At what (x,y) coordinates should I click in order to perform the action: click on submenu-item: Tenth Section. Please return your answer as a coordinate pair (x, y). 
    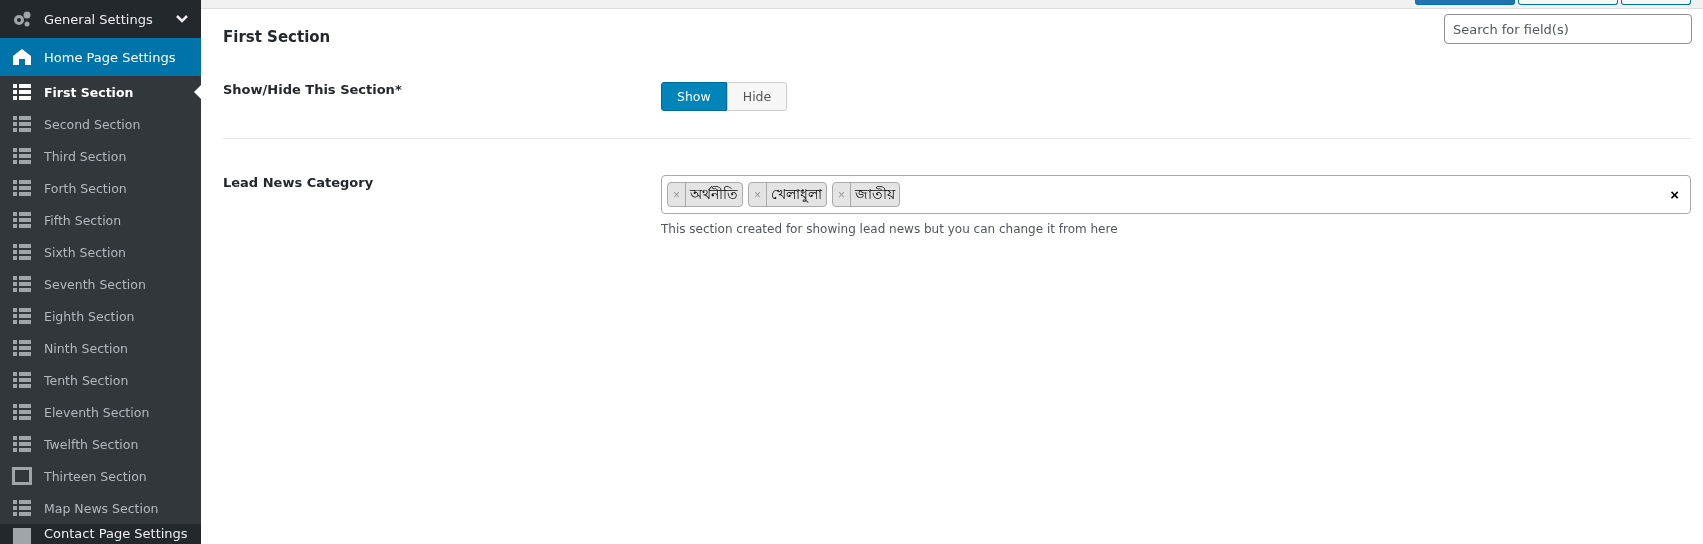
    Looking at the image, I should click on (100, 380).